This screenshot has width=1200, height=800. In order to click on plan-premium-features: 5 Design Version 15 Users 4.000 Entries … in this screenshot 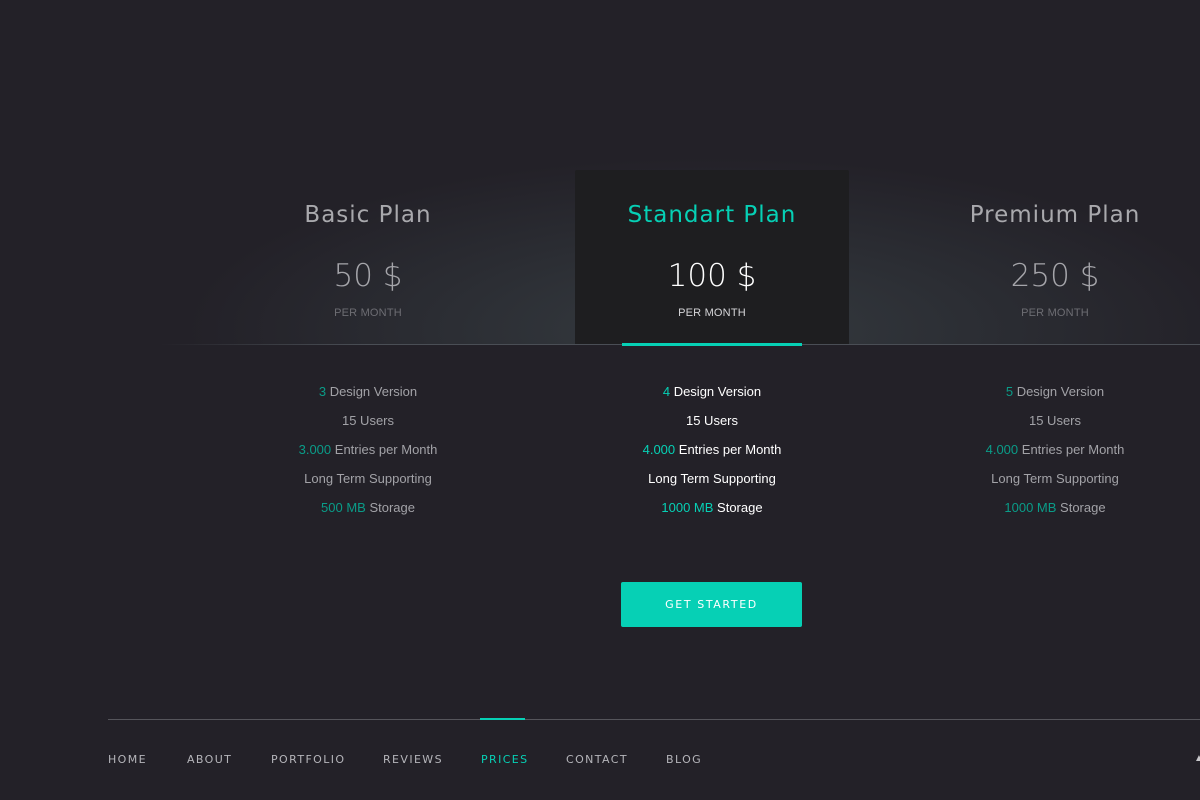, I will do `click(1055, 454)`.